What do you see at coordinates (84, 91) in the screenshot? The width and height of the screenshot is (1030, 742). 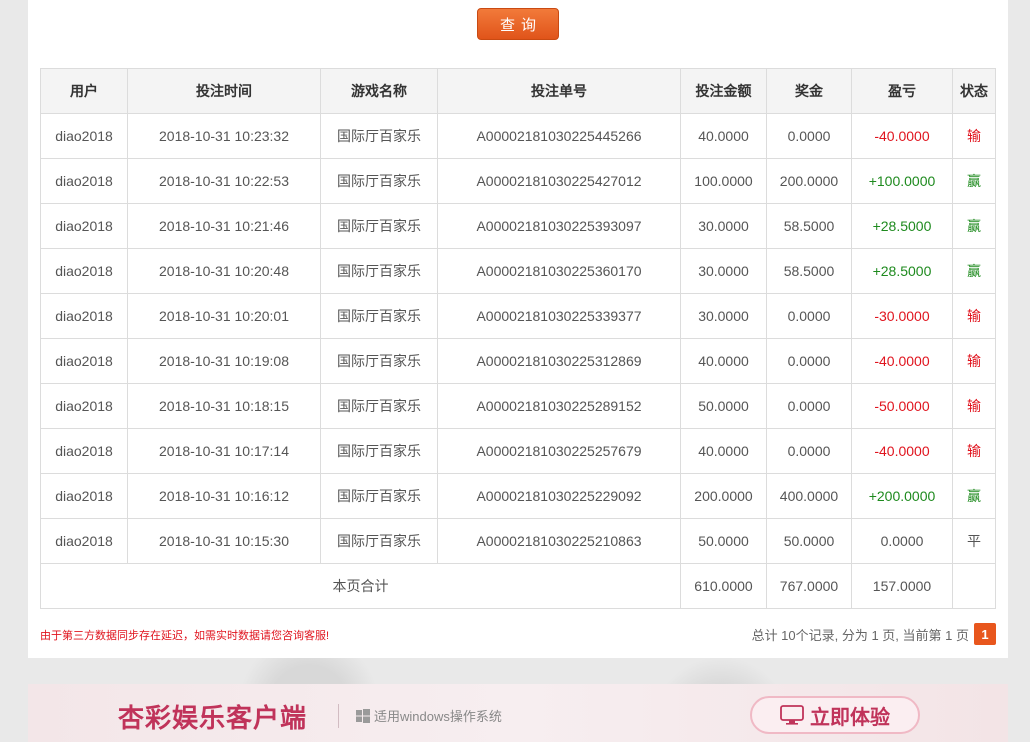 I see `header-user: 用户` at bounding box center [84, 91].